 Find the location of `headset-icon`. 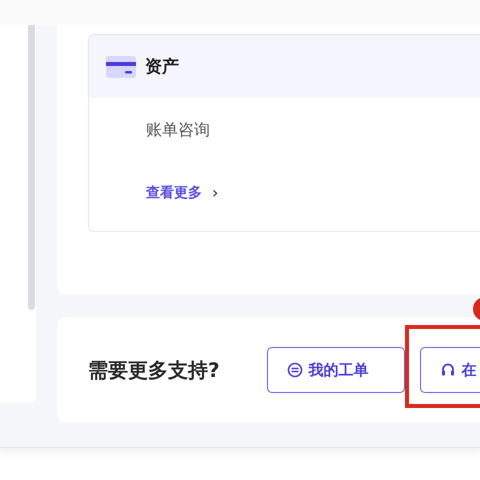

headset-icon is located at coordinates (448, 370).